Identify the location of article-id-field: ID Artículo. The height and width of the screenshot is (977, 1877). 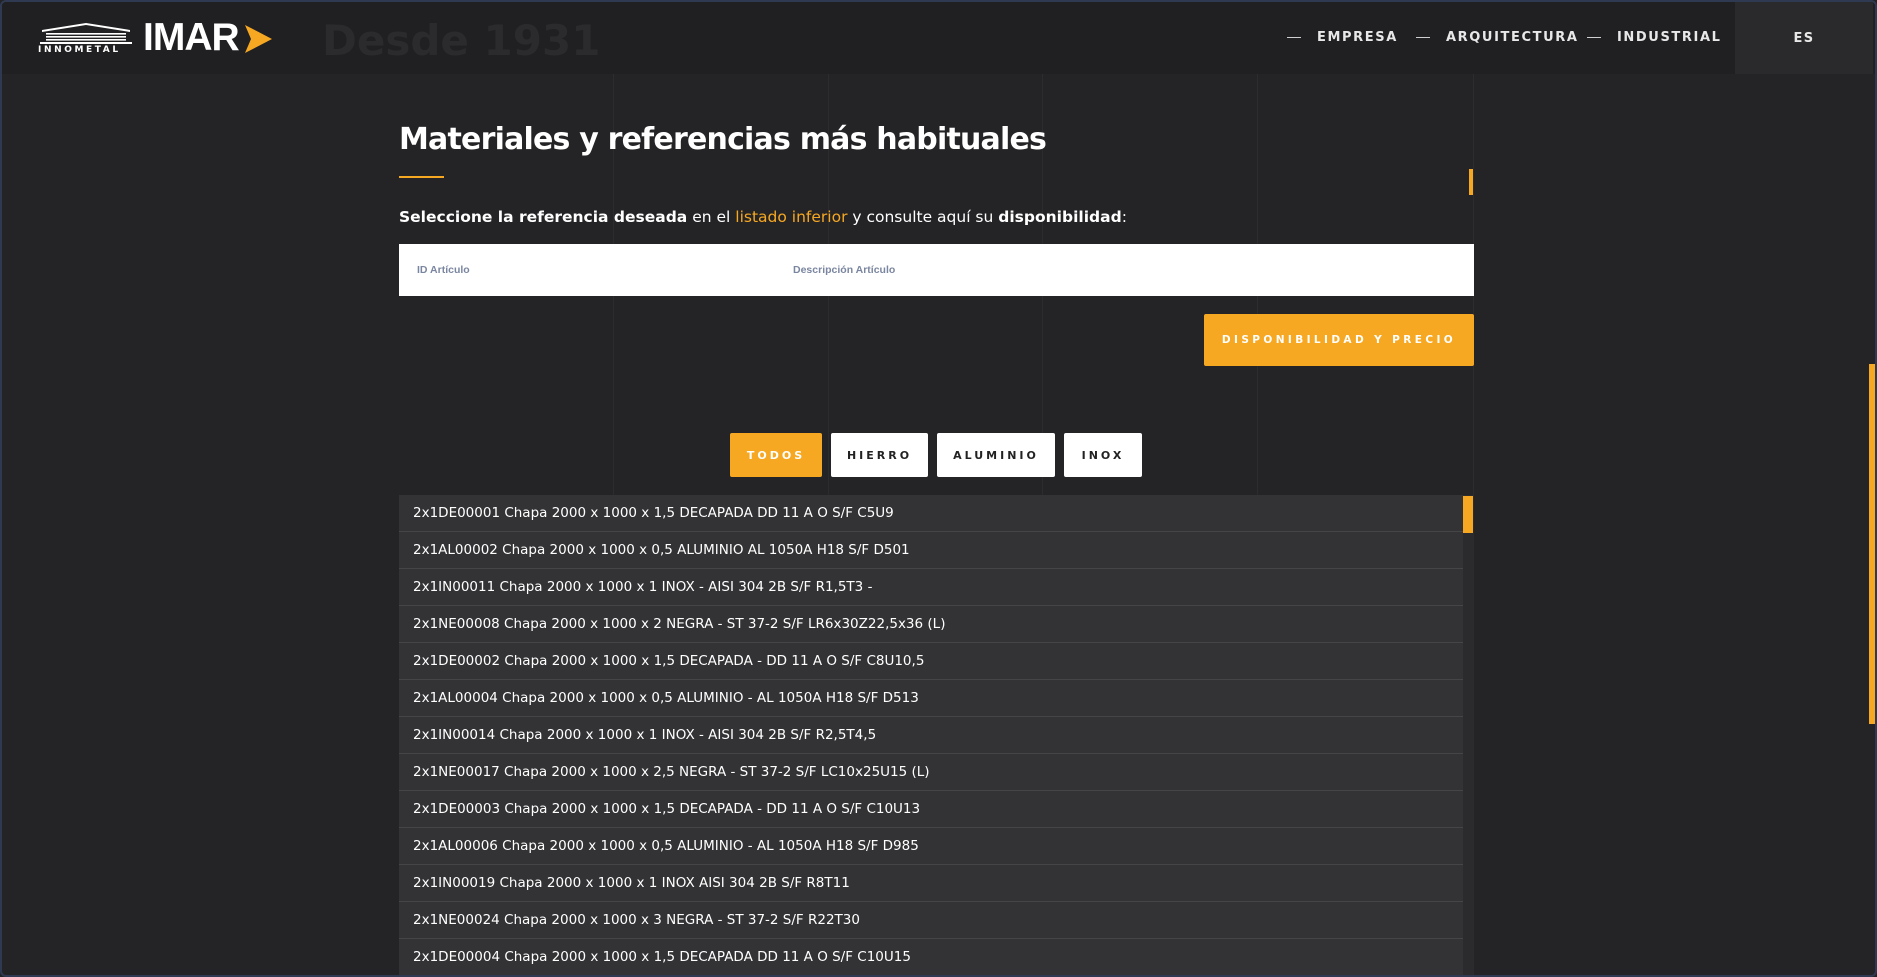
(443, 270).